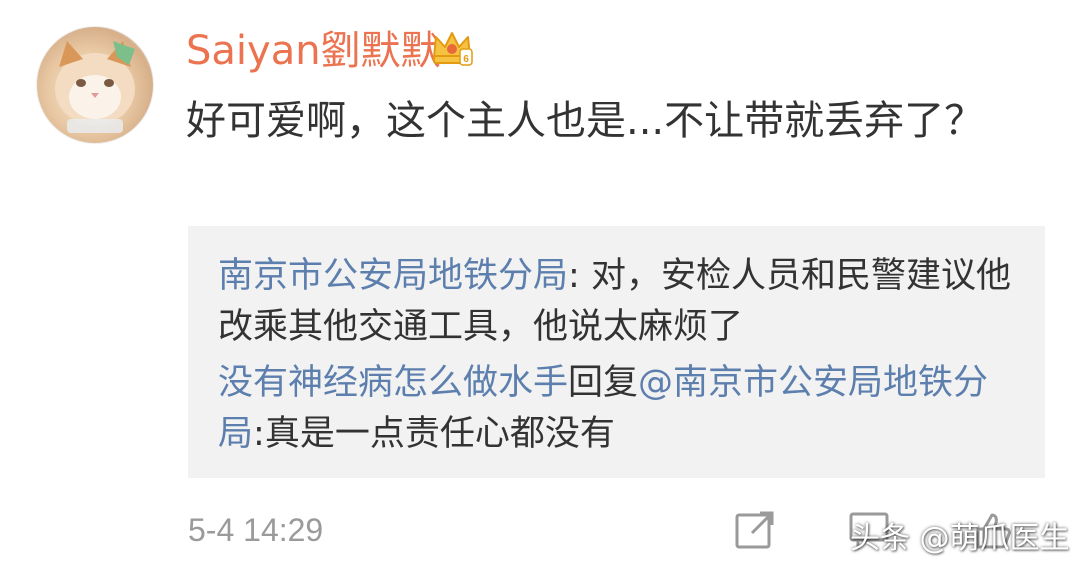 The image size is (1080, 571). Describe the element at coordinates (603, 383) in the screenshot. I see `reply-word: 回复` at that location.